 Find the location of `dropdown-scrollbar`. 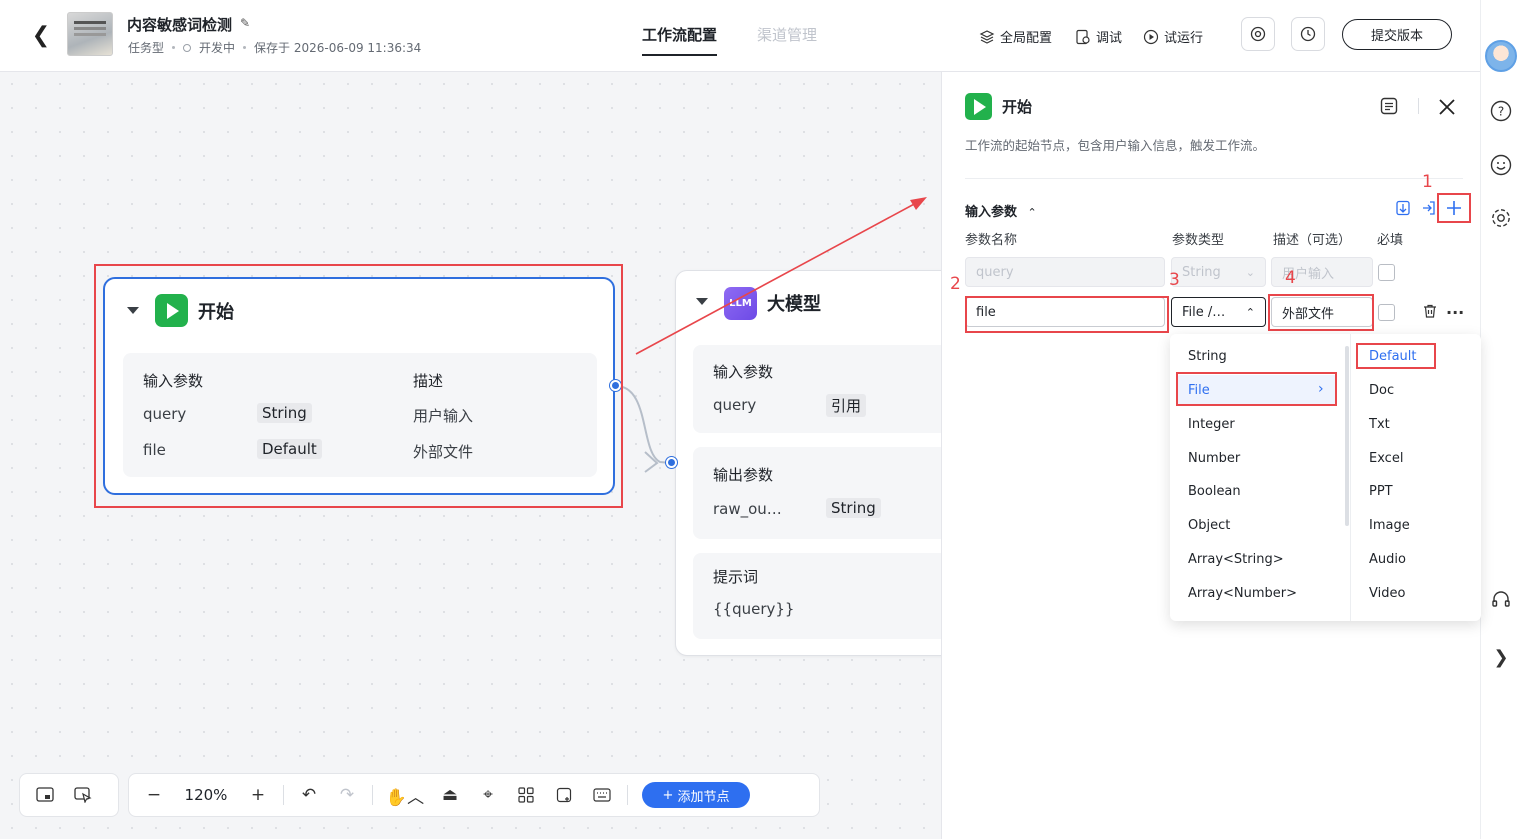

dropdown-scrollbar is located at coordinates (1347, 436).